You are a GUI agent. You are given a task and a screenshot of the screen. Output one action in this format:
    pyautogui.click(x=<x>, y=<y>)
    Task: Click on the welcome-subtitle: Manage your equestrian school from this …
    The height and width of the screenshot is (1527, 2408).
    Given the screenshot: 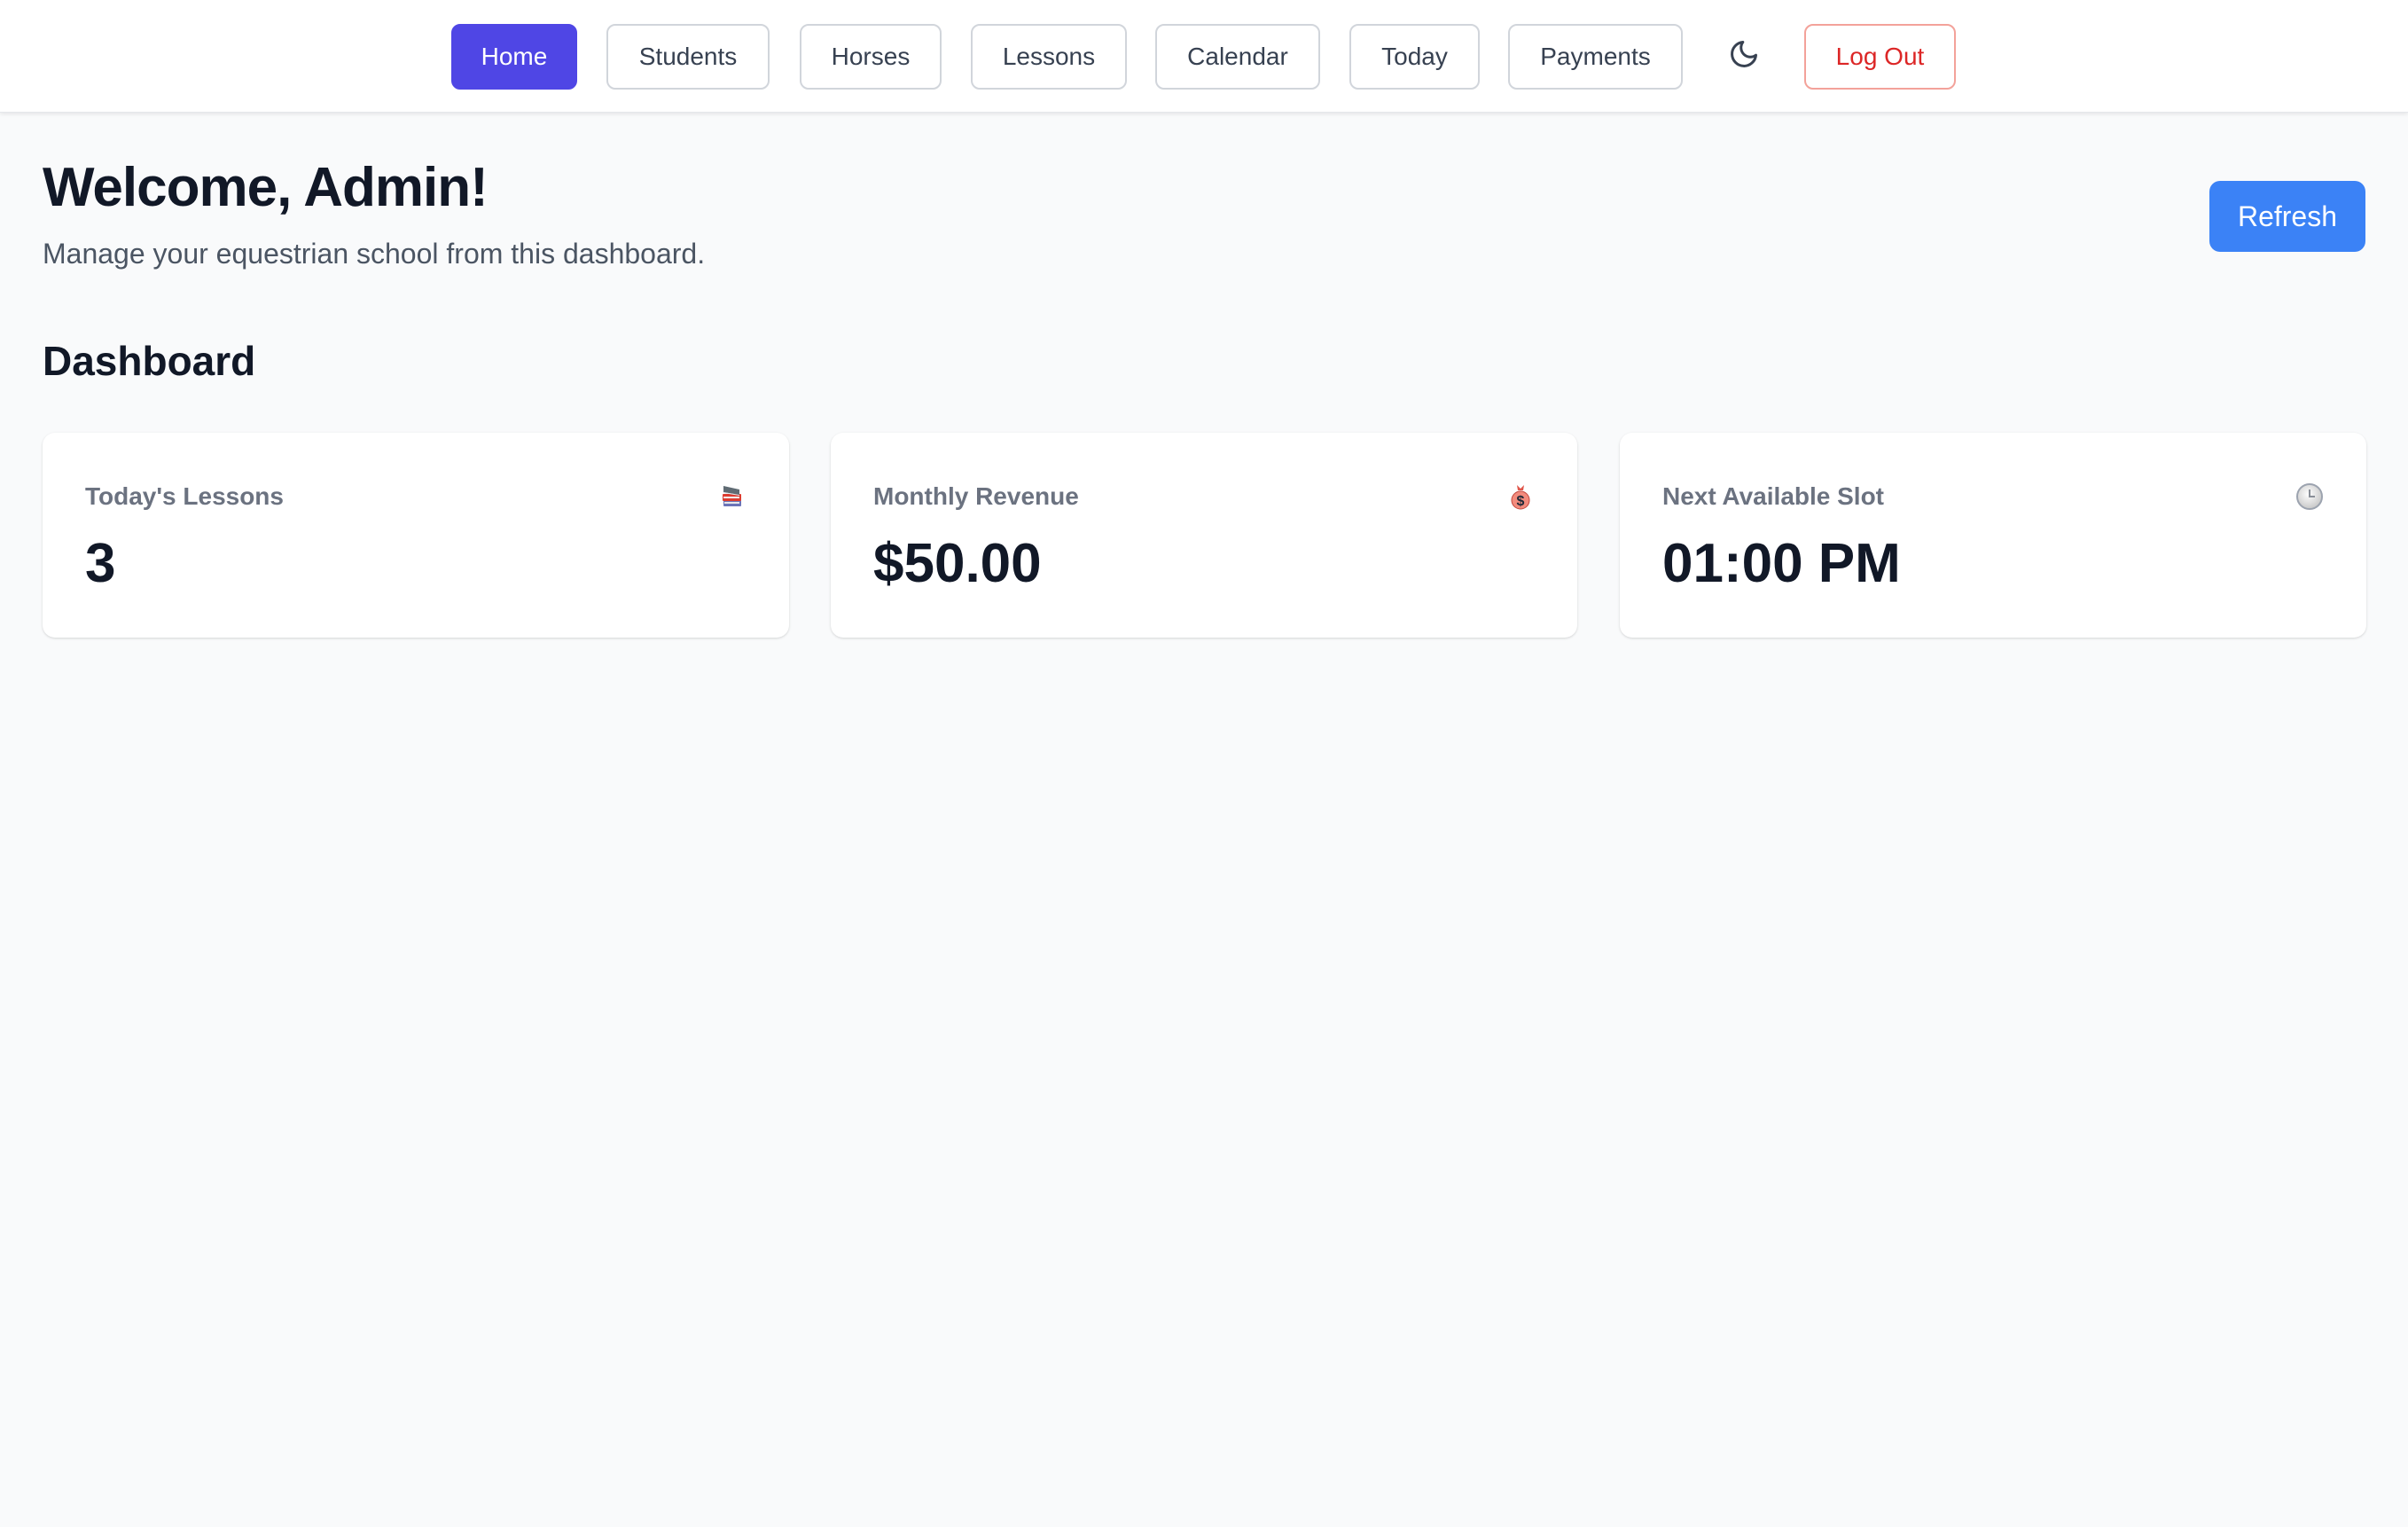 What is the action you would take?
    pyautogui.click(x=374, y=254)
    